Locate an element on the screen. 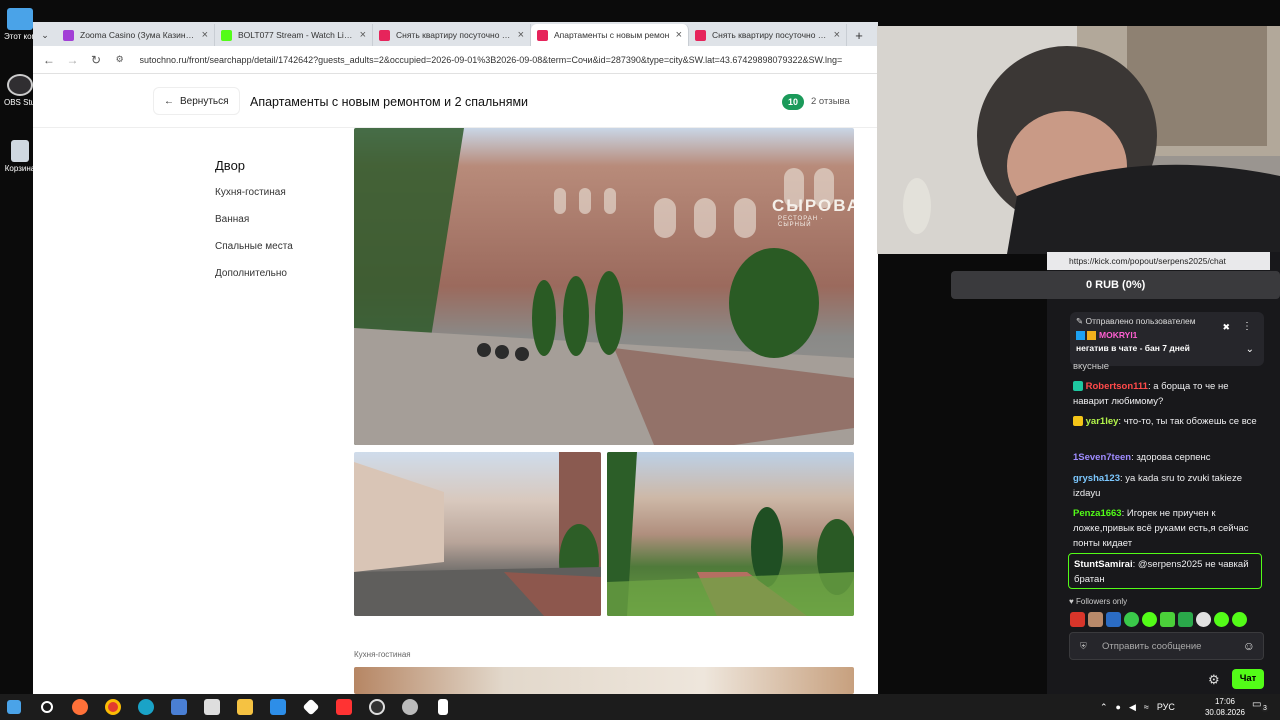  start-button is located at coordinates (14, 707).